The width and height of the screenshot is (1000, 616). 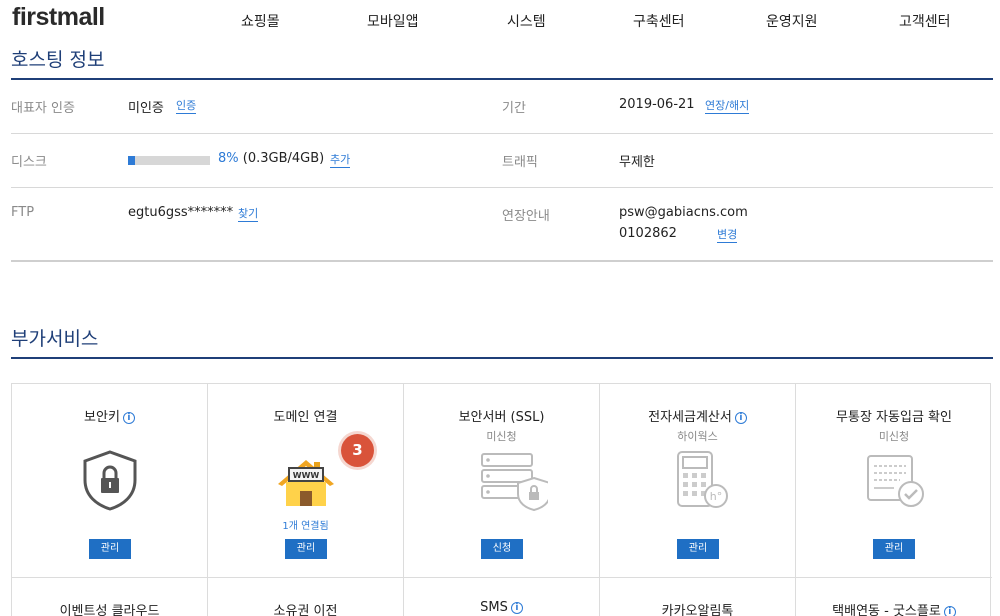 I want to click on nav-item-operation-support: 운영지원, so click(x=792, y=21).